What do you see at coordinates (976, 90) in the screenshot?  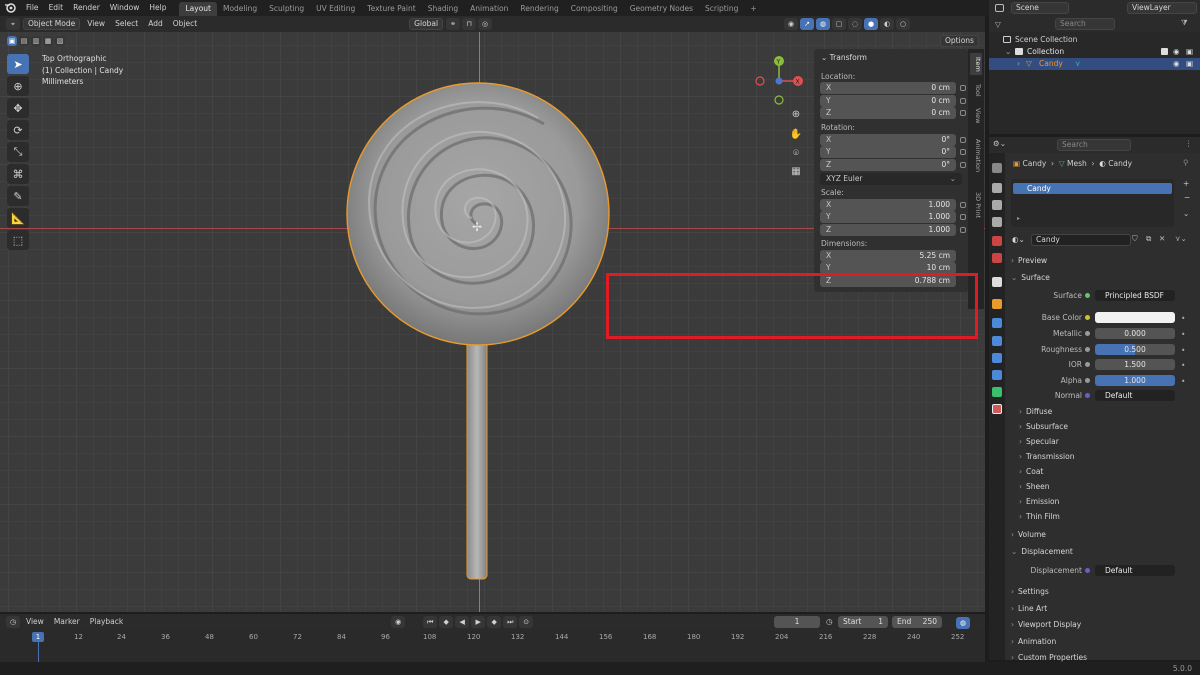 I see `sidebar-tab-tool: Tool` at bounding box center [976, 90].